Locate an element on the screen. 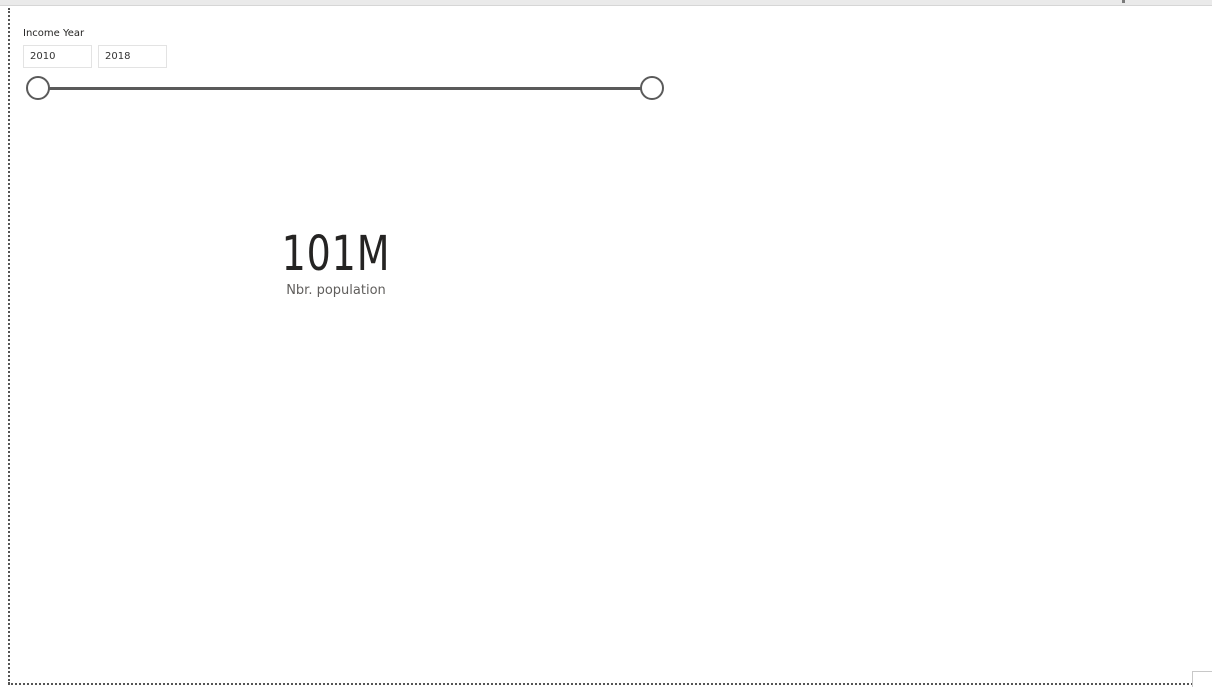 This screenshot has width=1212, height=687. slider-track is located at coordinates (344, 88).